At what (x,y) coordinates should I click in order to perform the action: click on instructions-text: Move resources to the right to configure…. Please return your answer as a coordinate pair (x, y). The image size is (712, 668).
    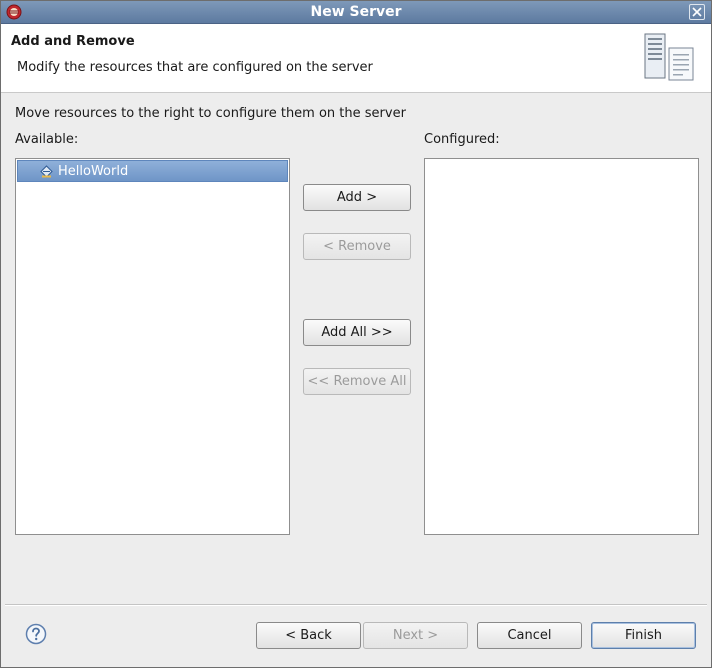
    Looking at the image, I should click on (210, 113).